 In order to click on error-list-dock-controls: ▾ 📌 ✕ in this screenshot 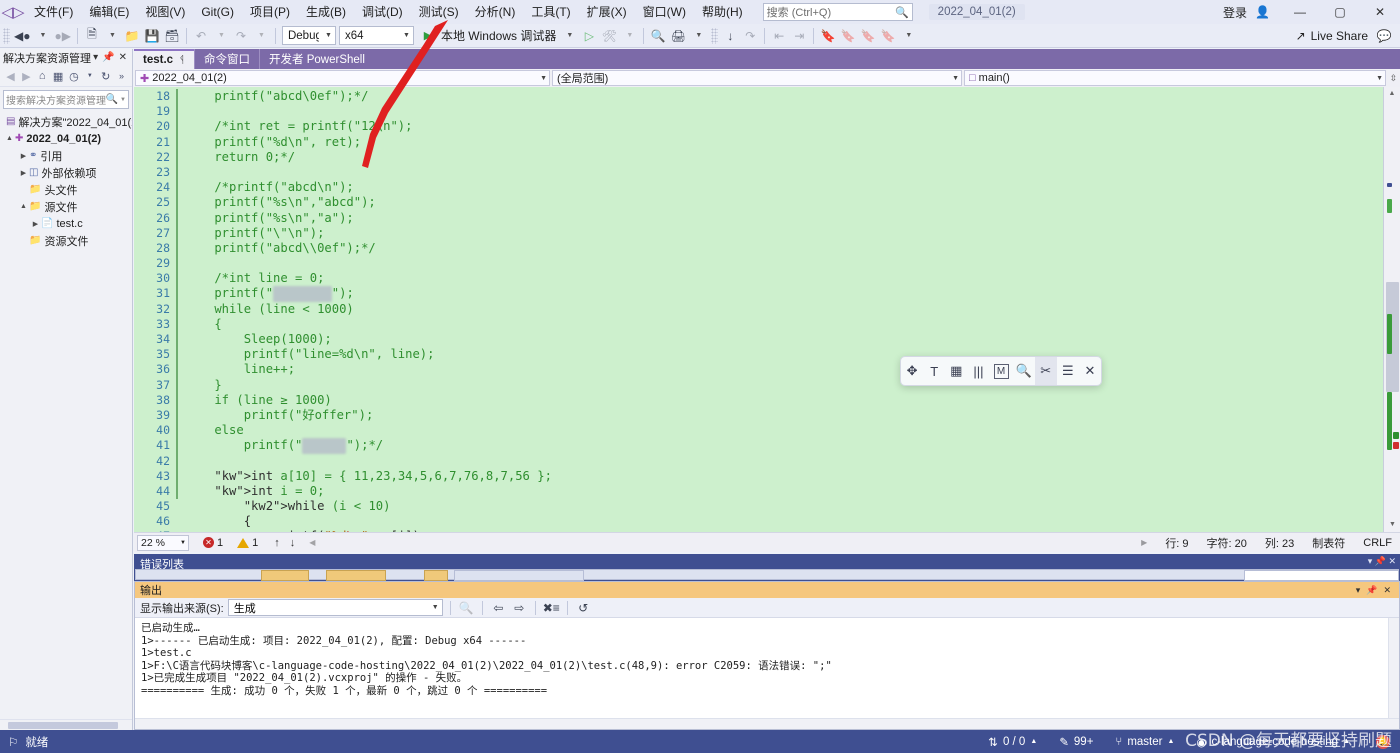, I will do `click(1382, 561)`.